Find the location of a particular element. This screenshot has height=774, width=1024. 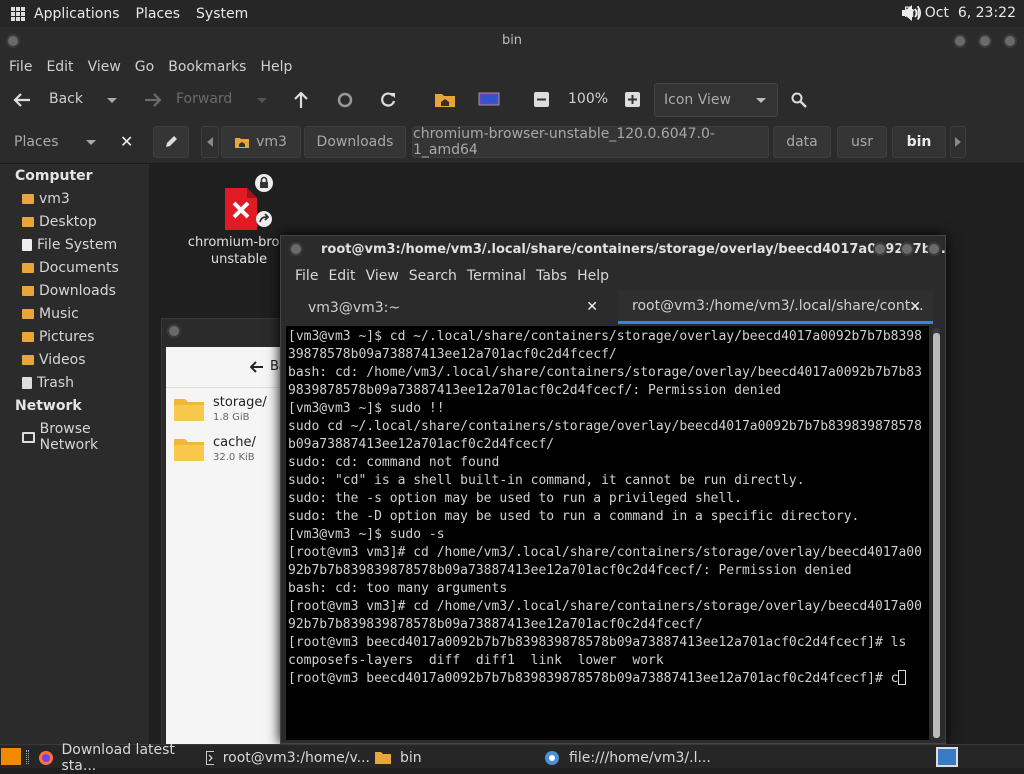

background-file-window: Ba storage/ 1.8 GiB cache/ 32.0 KiB is located at coordinates (226, 532).